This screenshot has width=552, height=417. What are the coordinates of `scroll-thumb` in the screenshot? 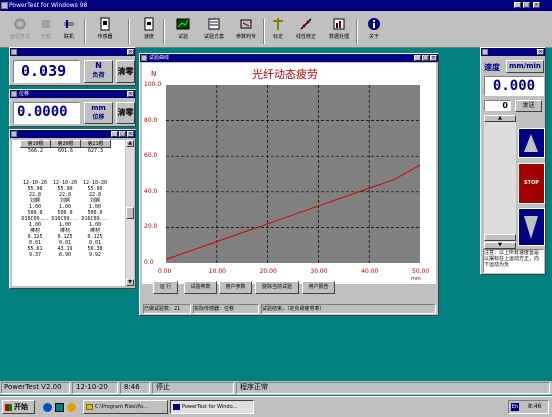 It's located at (130, 213).